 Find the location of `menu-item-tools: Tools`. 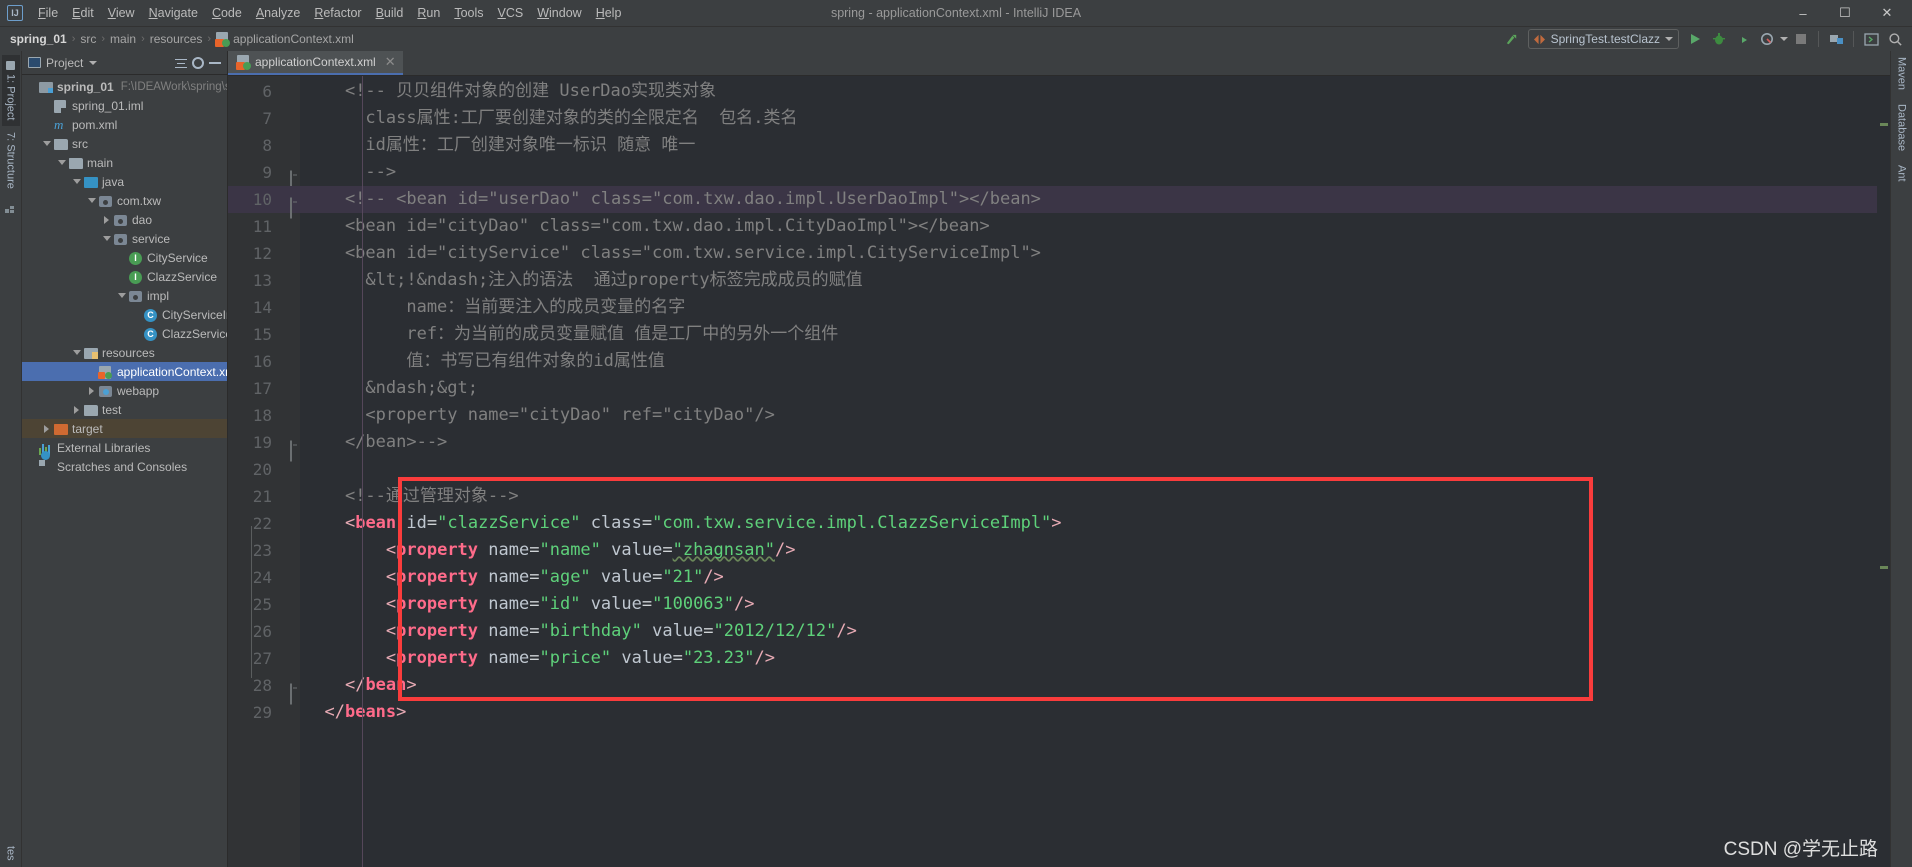

menu-item-tools: Tools is located at coordinates (468, 13).